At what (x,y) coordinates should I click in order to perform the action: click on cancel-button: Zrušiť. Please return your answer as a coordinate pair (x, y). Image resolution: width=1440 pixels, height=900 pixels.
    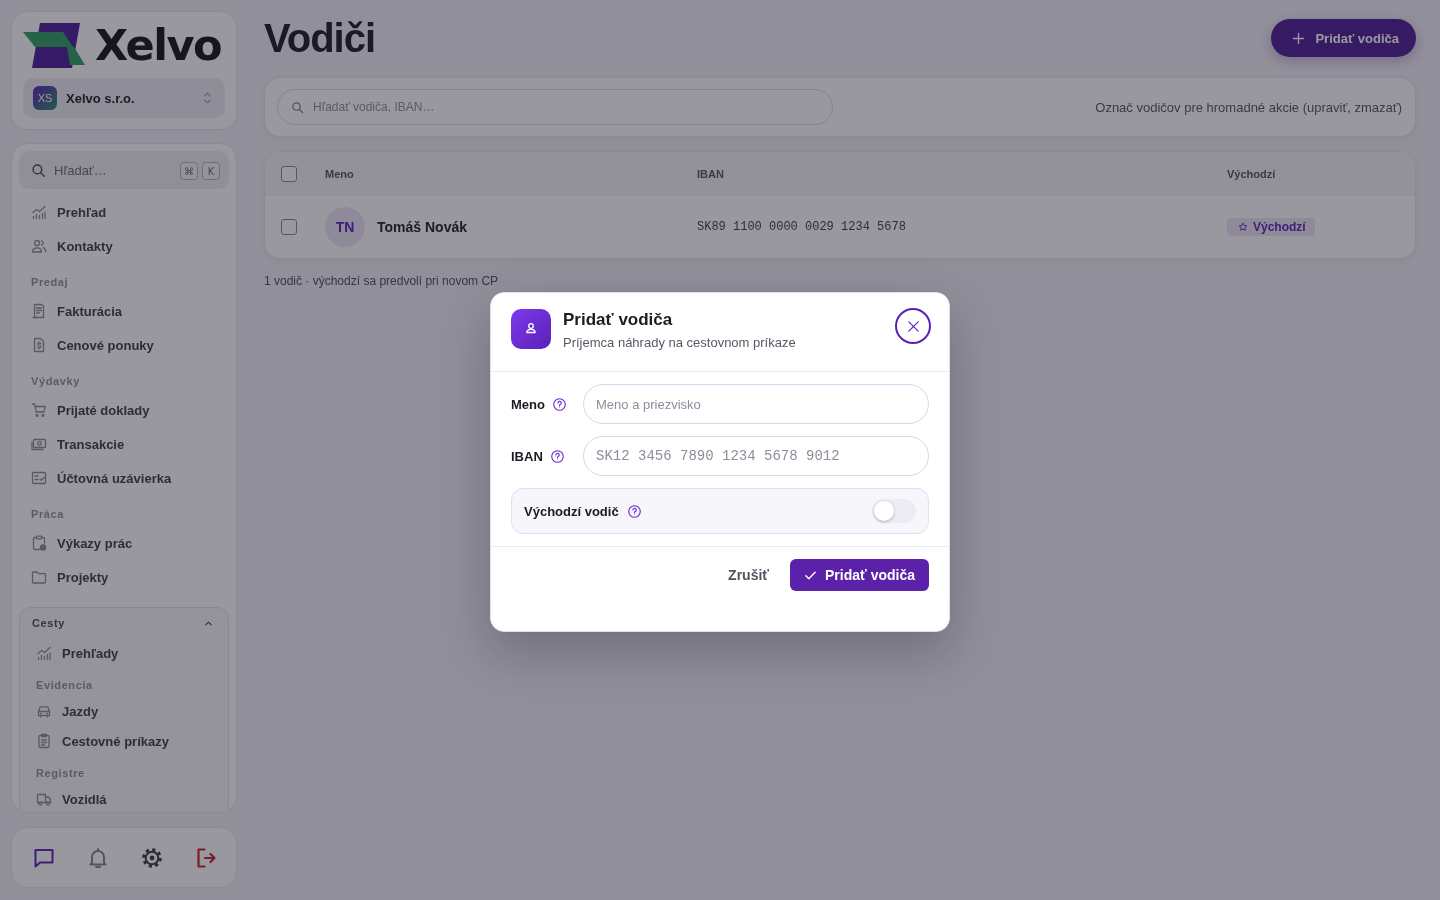
    Looking at the image, I should click on (749, 575).